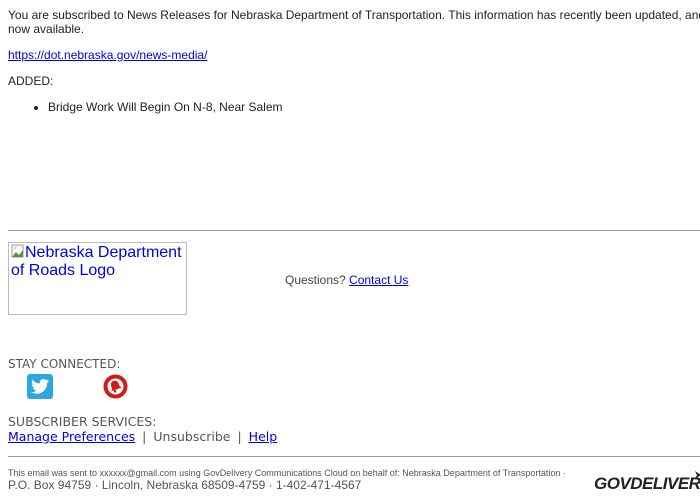 Image resolution: width=700 pixels, height=504 pixels. I want to click on subscriber-services-title: SUBSCRIBER SERVICES:, so click(82, 421).